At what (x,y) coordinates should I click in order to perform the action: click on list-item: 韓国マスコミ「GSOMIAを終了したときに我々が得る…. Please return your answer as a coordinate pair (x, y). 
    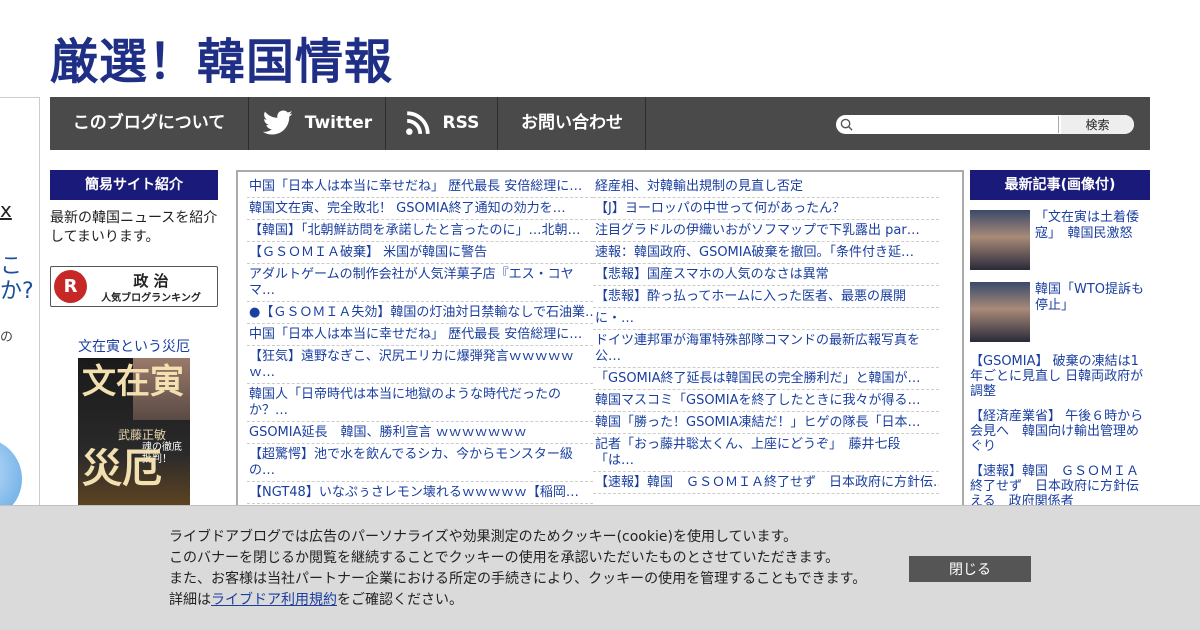
    Looking at the image, I should click on (766, 401).